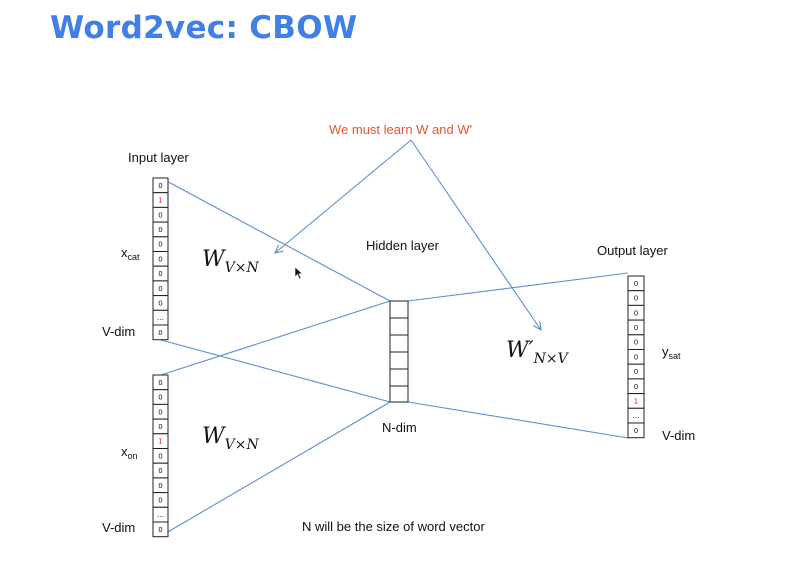 The width and height of the screenshot is (790, 572). Describe the element at coordinates (230, 261) in the screenshot. I see `weight-w-top: WV×N` at that location.